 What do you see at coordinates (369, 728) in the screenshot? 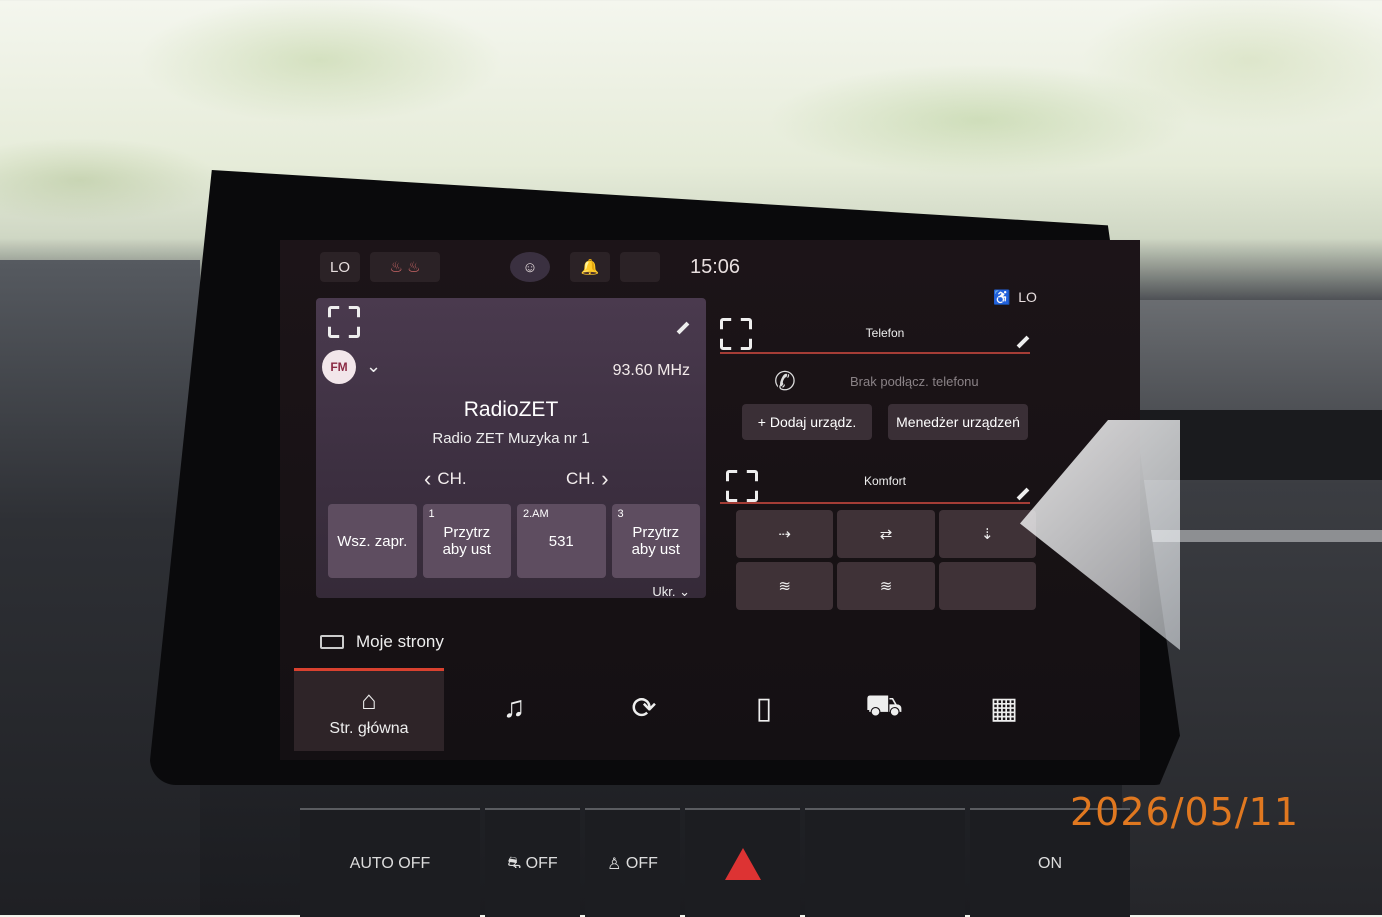
I see `nav-home-label: Str. główna` at bounding box center [369, 728].